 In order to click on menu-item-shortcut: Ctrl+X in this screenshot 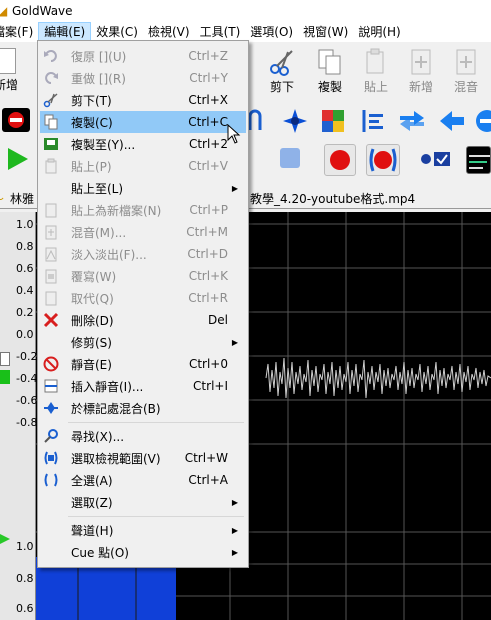, I will do `click(208, 100)`.